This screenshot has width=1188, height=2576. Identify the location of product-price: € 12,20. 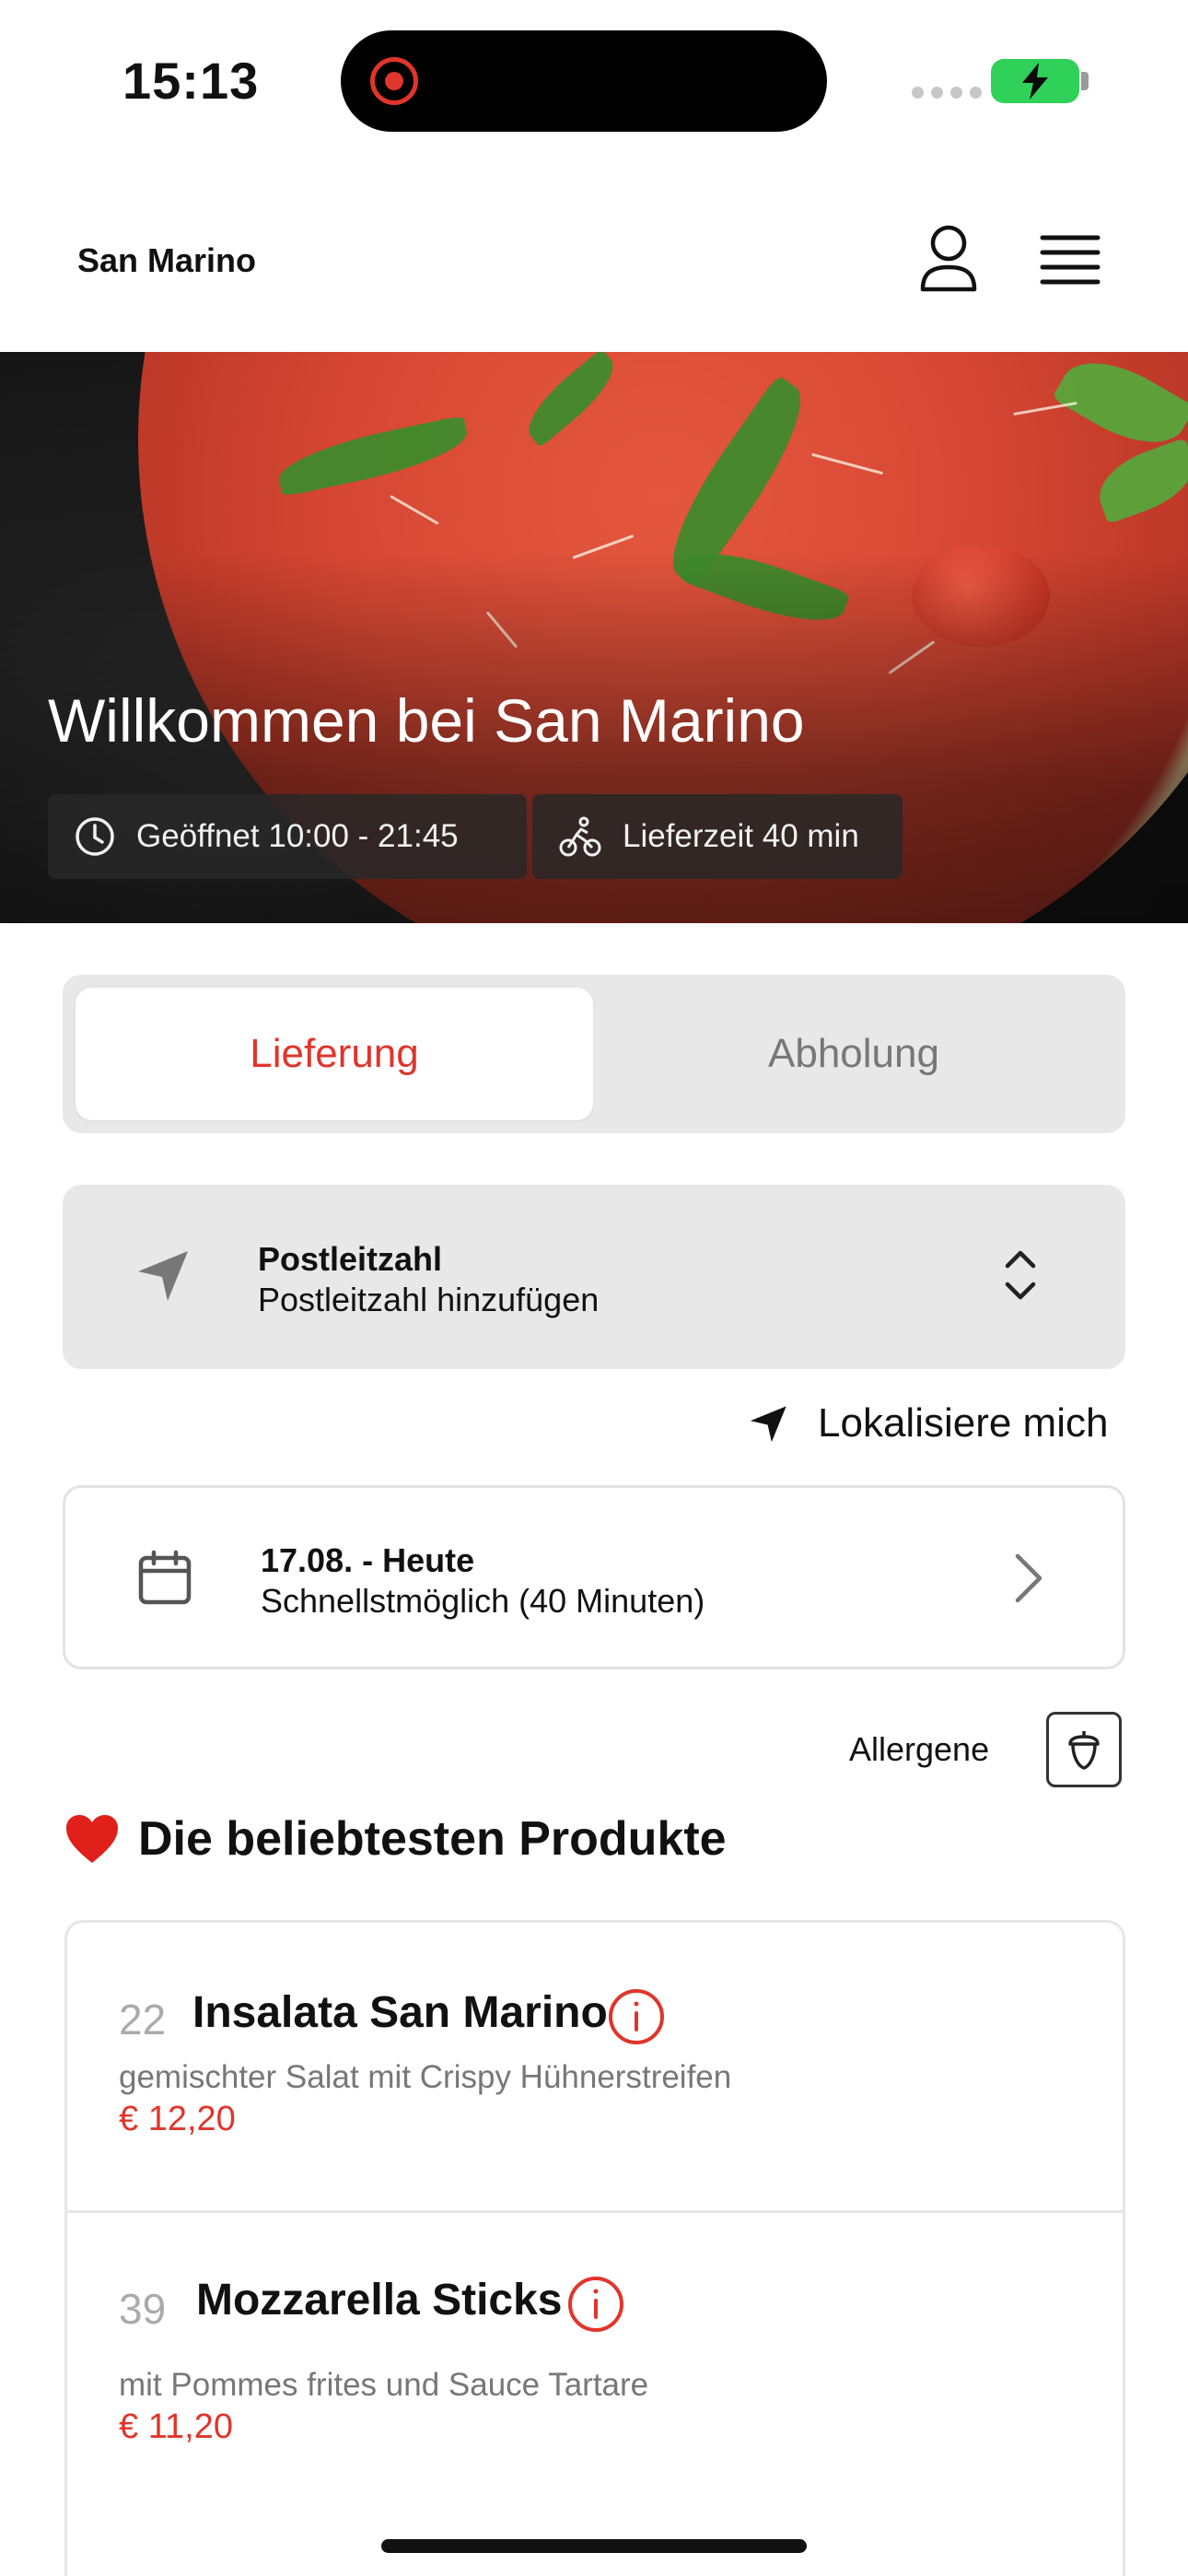
(177, 2119).